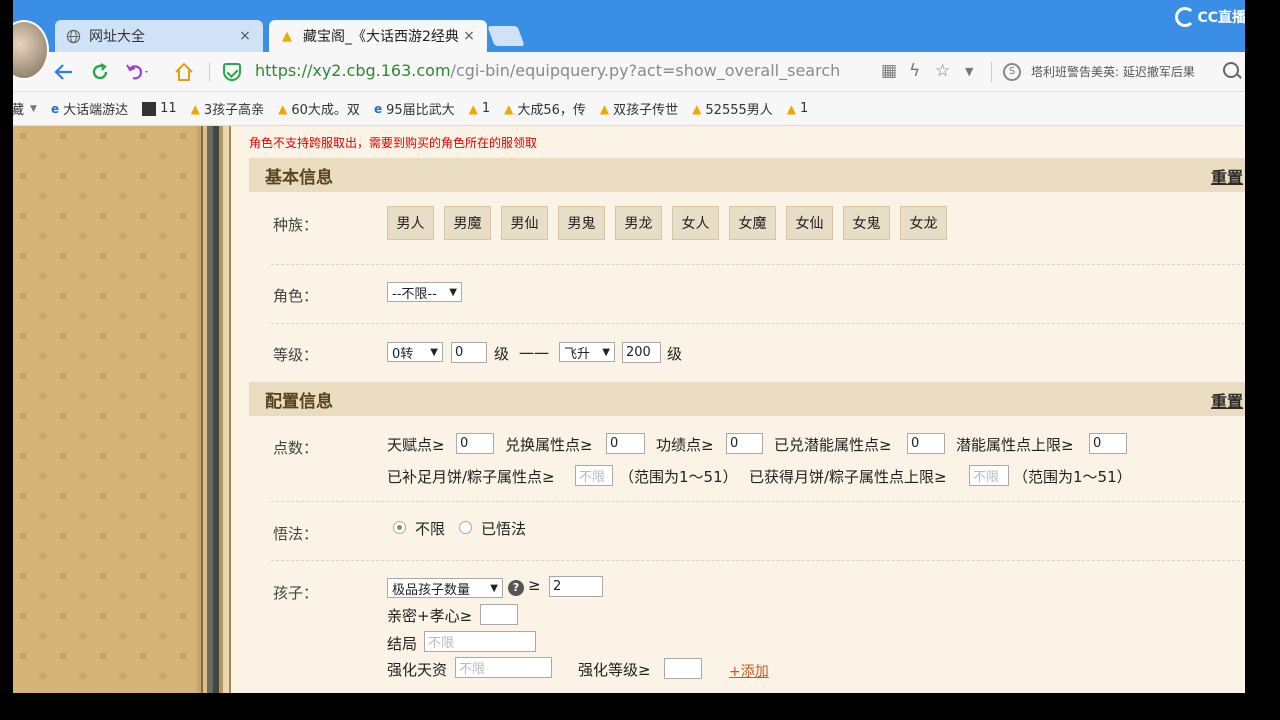 Image resolution: width=1280 pixels, height=720 pixels. Describe the element at coordinates (752, 223) in the screenshot. I see `race-button: 女魔` at that location.